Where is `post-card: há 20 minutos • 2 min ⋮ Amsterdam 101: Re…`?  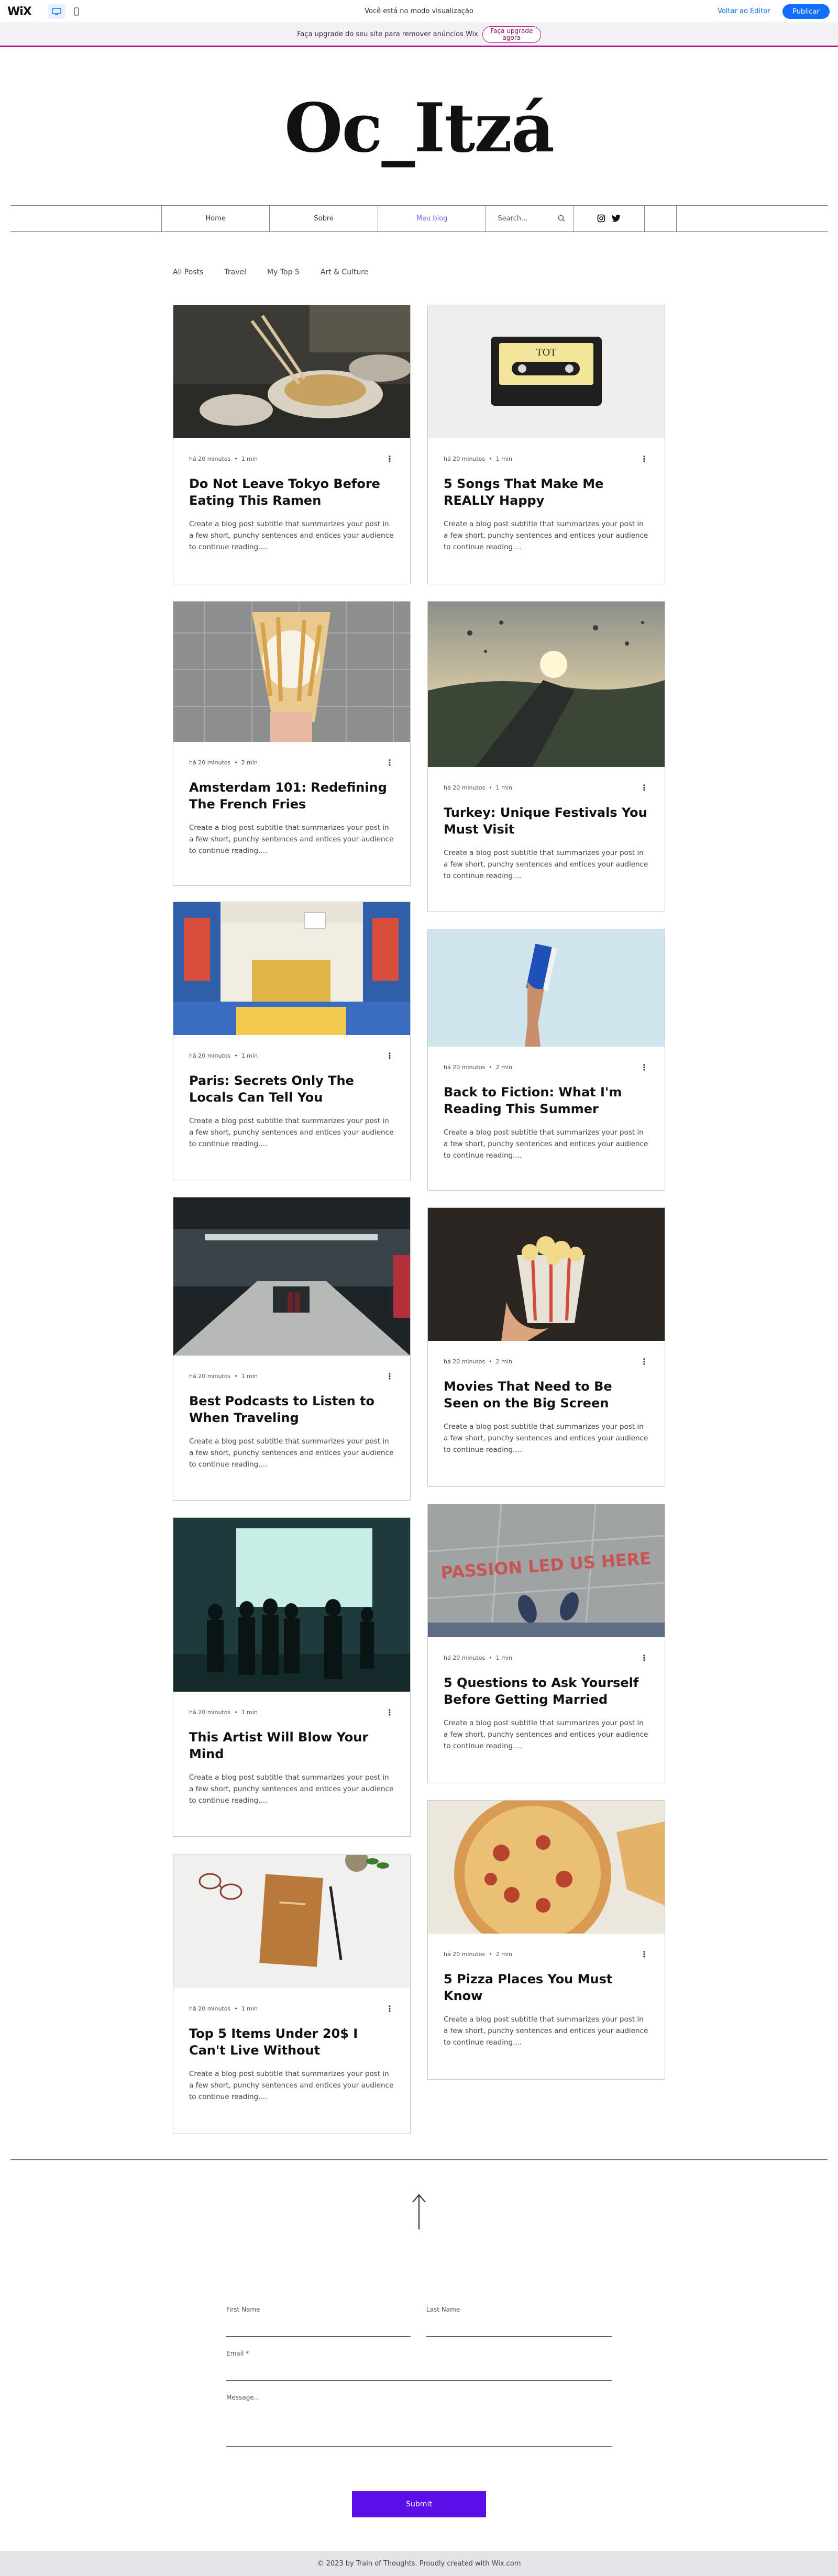
post-card: há 20 minutos • 2 min ⋮ Amsterdam 101: Re… is located at coordinates (292, 743).